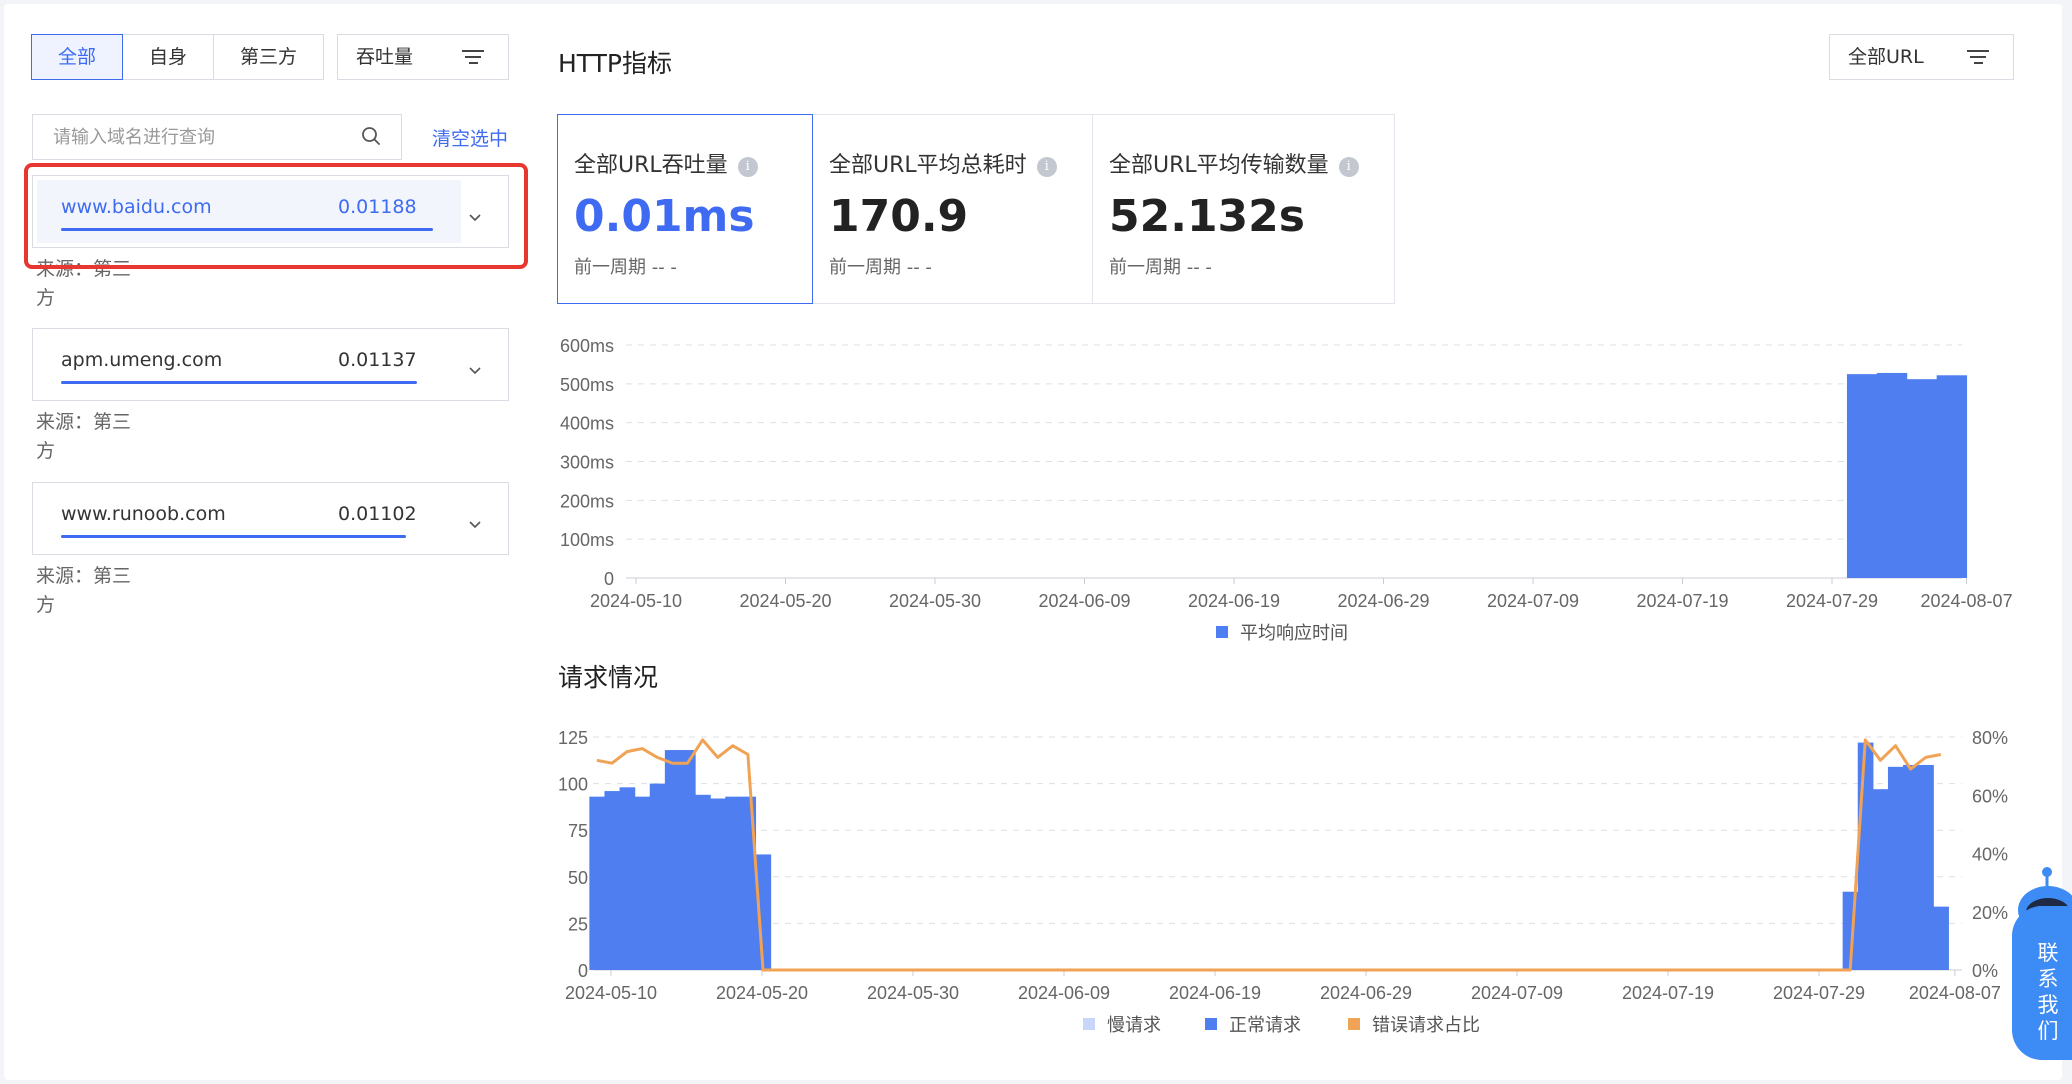  What do you see at coordinates (578, 924) in the screenshot?
I see `y-left-tick-label: 25` at bounding box center [578, 924].